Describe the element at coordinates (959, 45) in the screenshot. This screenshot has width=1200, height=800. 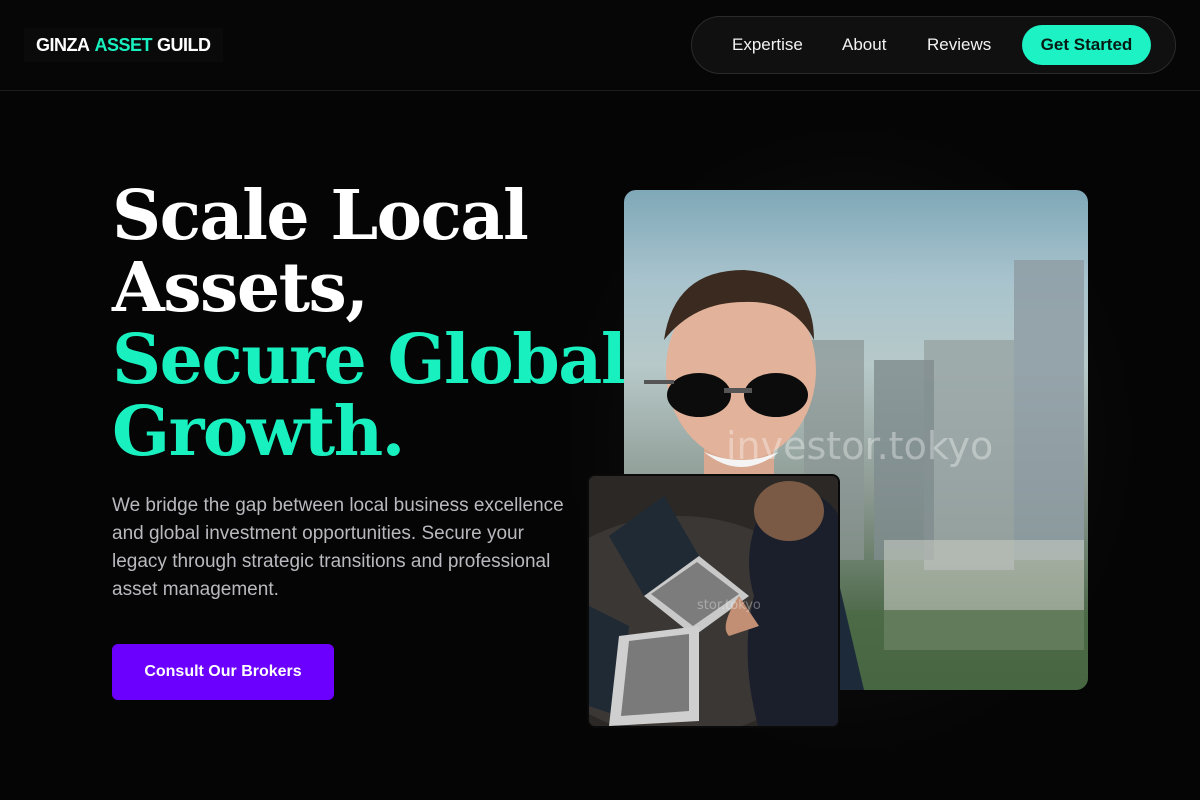
I see `nav-link-reviews: Reviews` at that location.